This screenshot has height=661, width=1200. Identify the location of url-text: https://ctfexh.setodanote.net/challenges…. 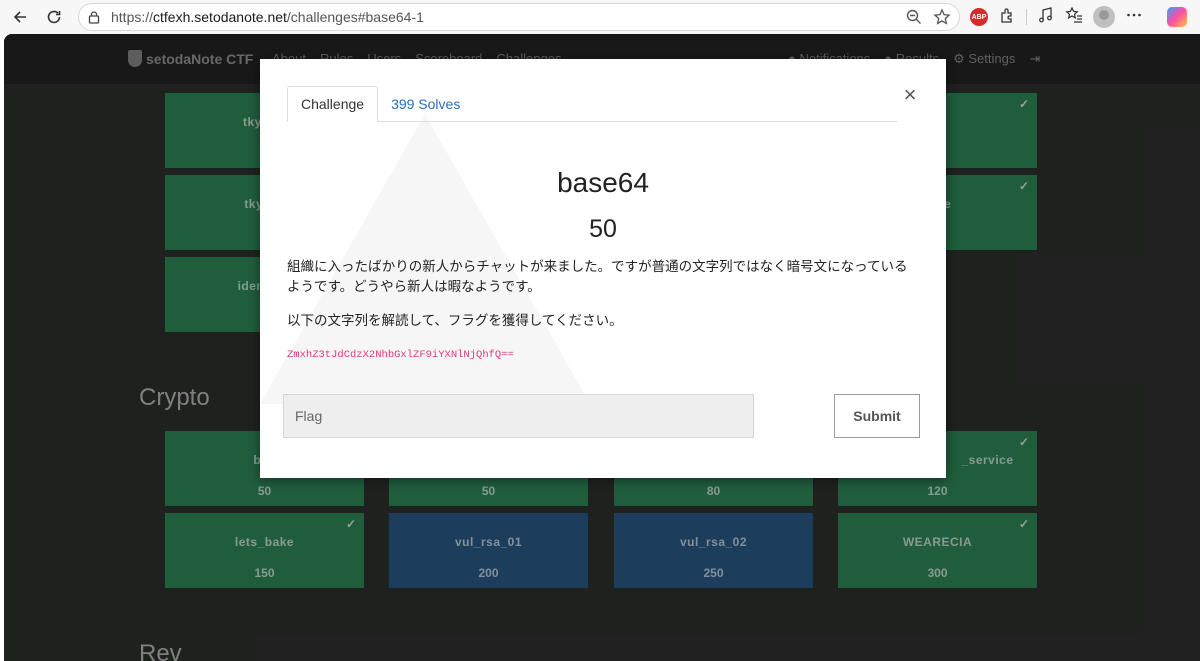
(267, 17).